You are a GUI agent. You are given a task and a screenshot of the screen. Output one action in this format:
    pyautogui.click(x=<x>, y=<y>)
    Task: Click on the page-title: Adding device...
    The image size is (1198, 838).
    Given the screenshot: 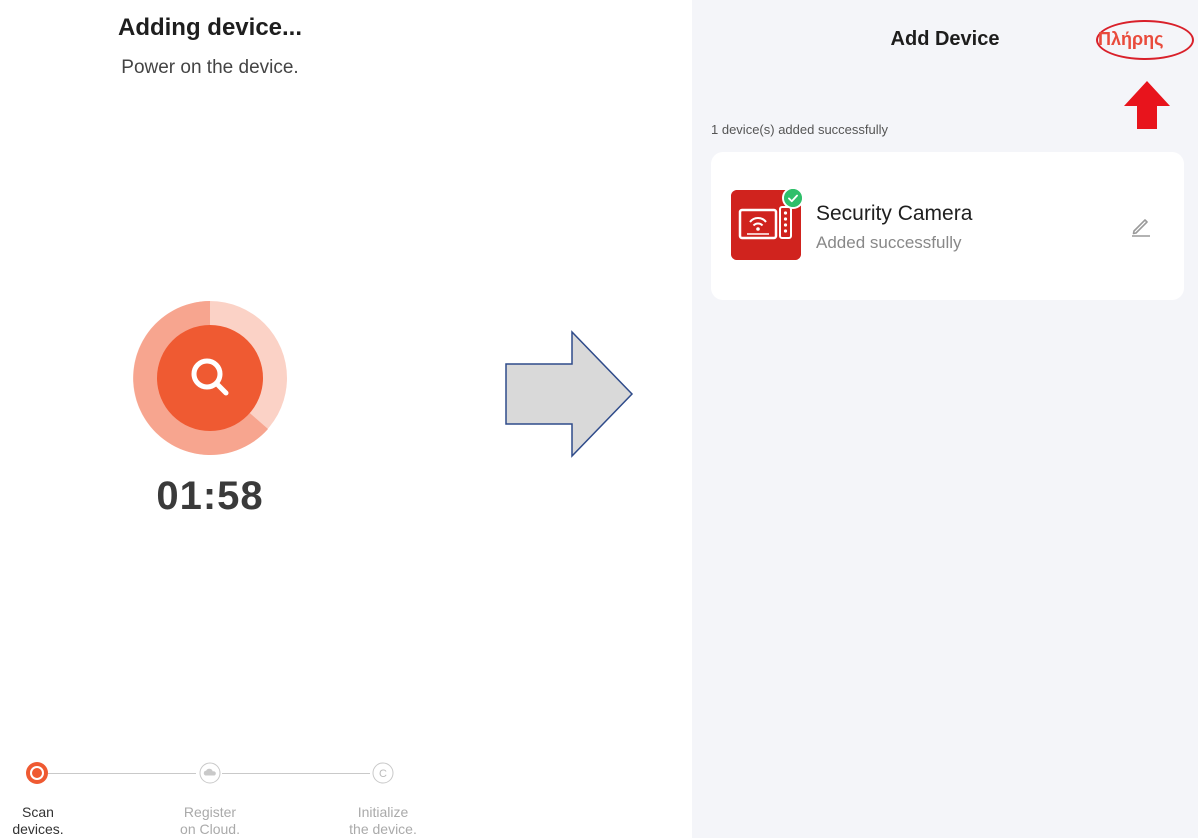 What is the action you would take?
    pyautogui.click(x=210, y=27)
    